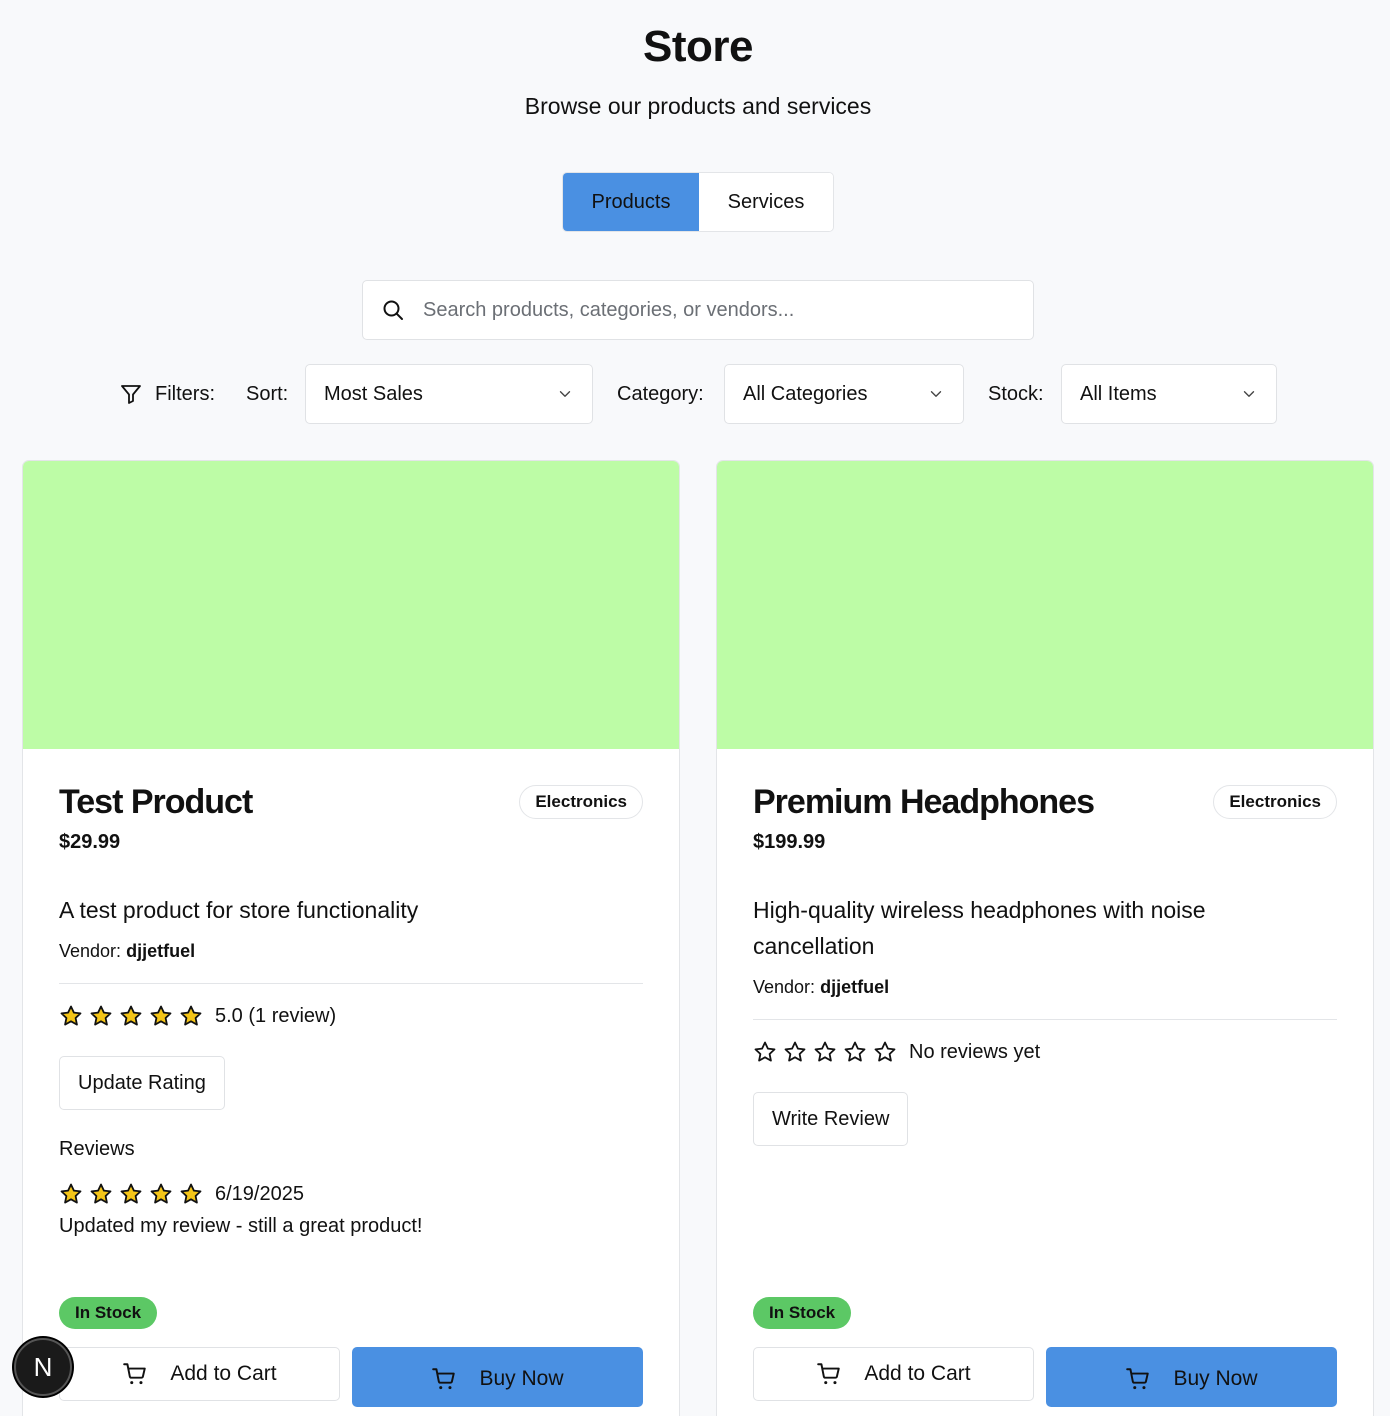  I want to click on rating-row: No reviews yet, so click(896, 1052).